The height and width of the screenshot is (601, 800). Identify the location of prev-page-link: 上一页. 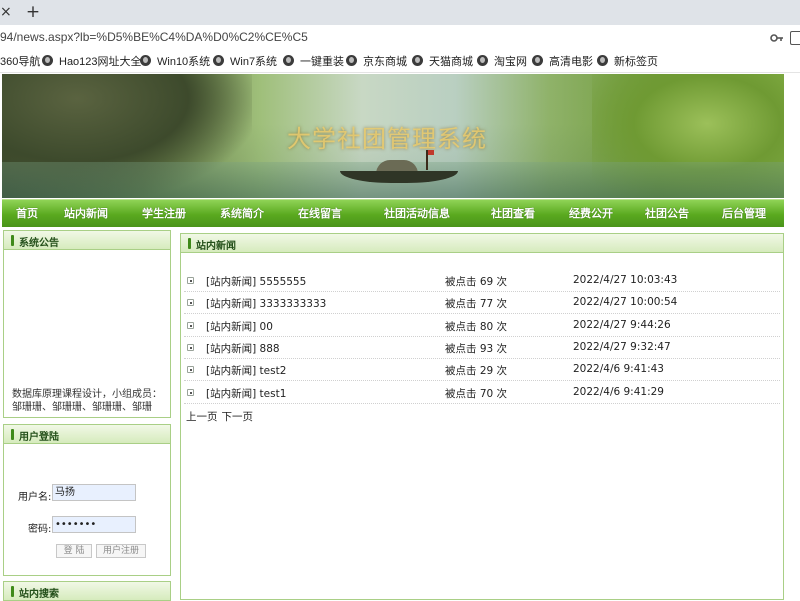
(202, 417).